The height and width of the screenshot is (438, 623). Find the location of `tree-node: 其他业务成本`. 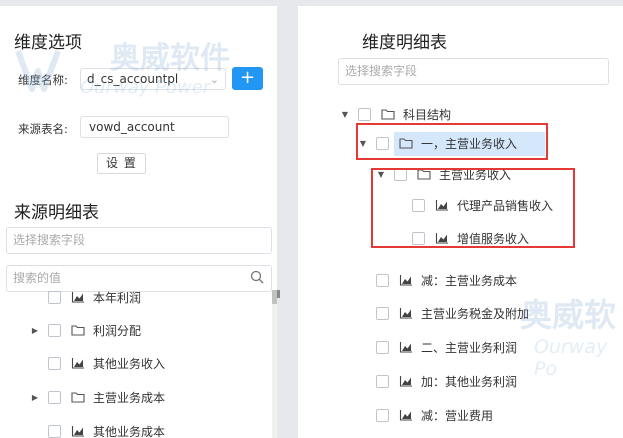

tree-node: 其他业务成本 is located at coordinates (97, 429).